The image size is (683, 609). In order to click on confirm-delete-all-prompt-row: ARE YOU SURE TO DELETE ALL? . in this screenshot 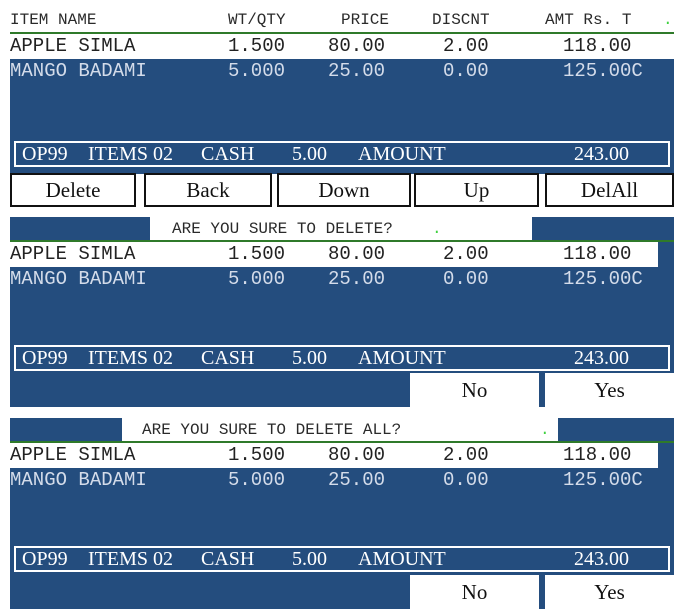, I will do `click(342, 430)`.